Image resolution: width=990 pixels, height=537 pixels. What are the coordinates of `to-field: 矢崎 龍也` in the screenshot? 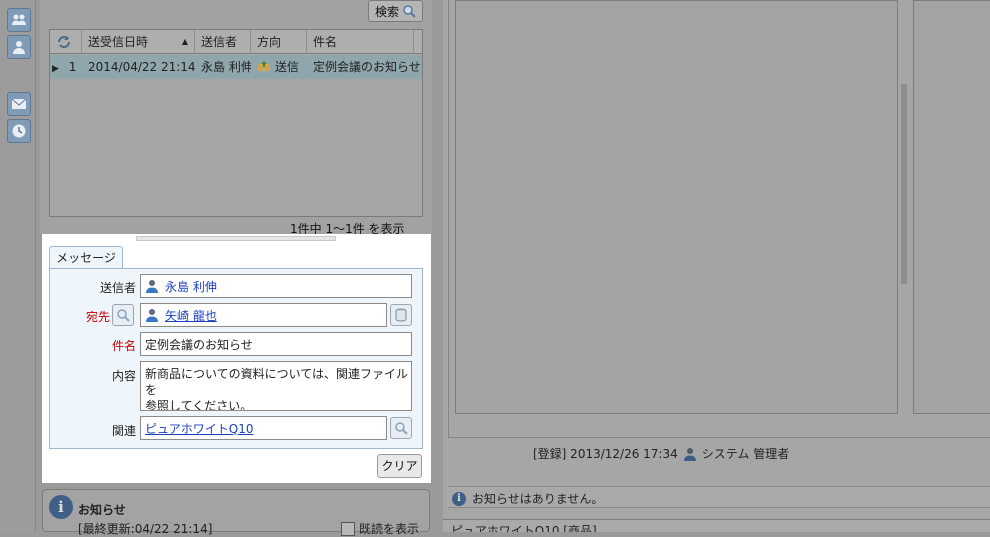 It's located at (263, 315).